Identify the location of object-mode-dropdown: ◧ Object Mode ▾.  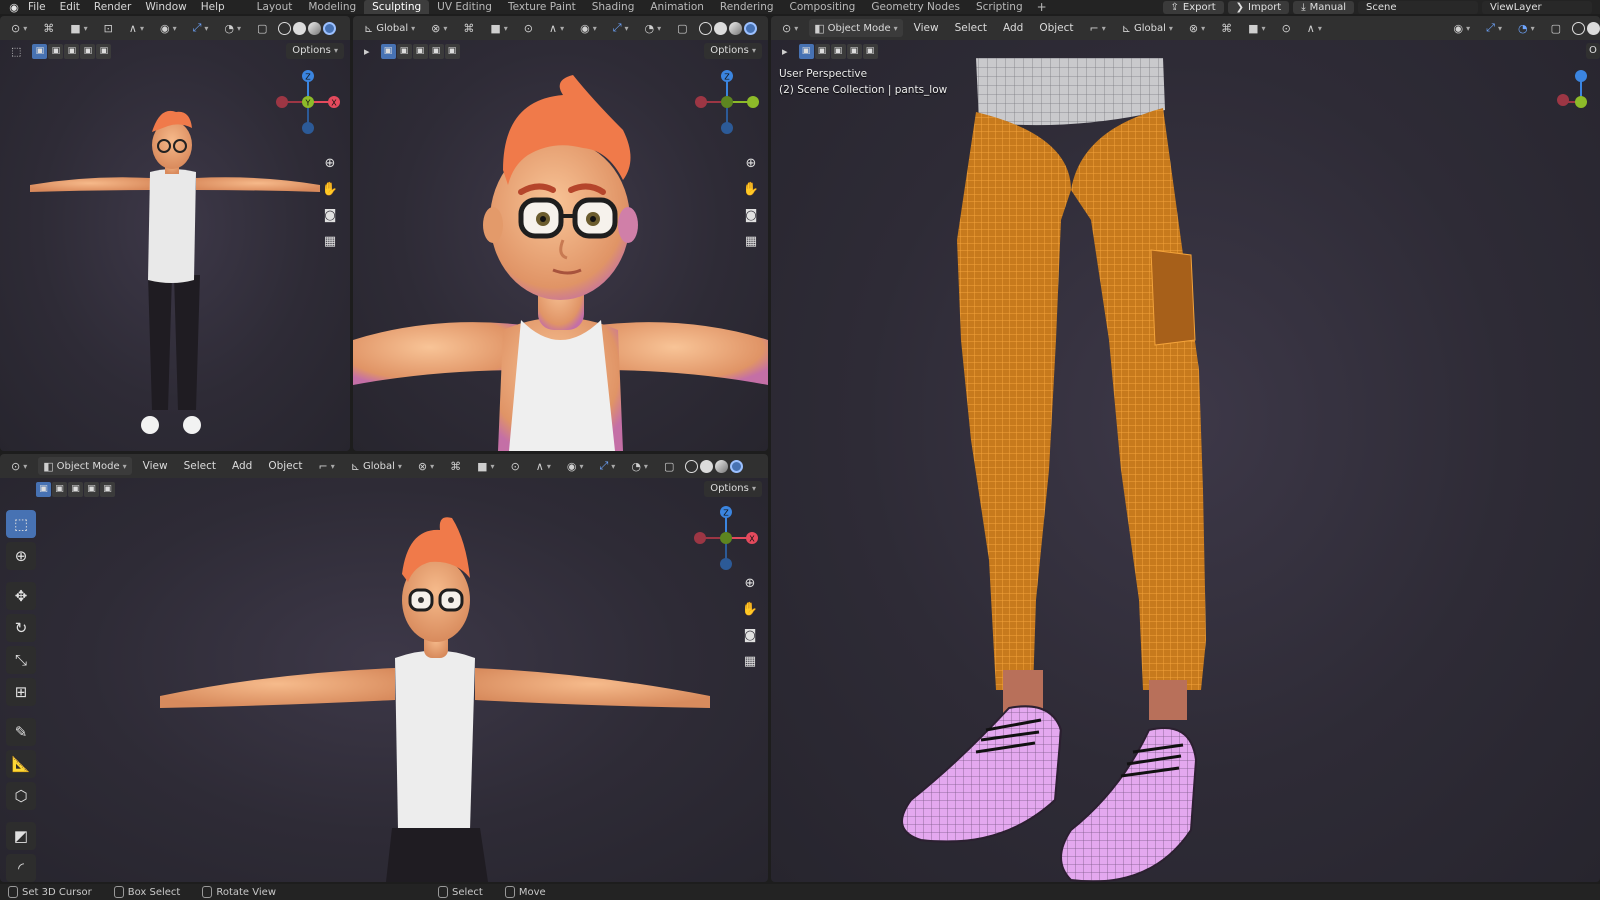
(856, 28).